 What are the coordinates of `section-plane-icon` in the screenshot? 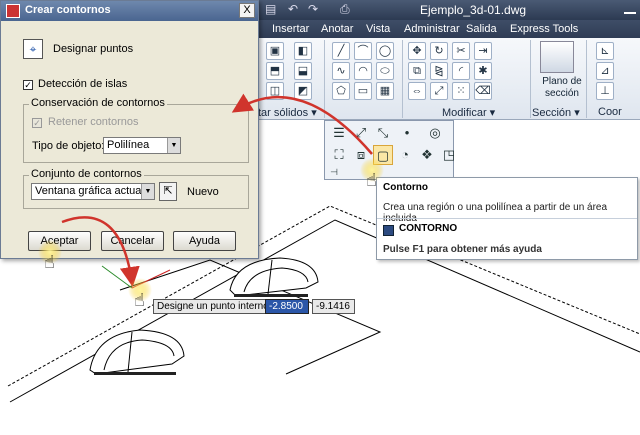 It's located at (557, 57).